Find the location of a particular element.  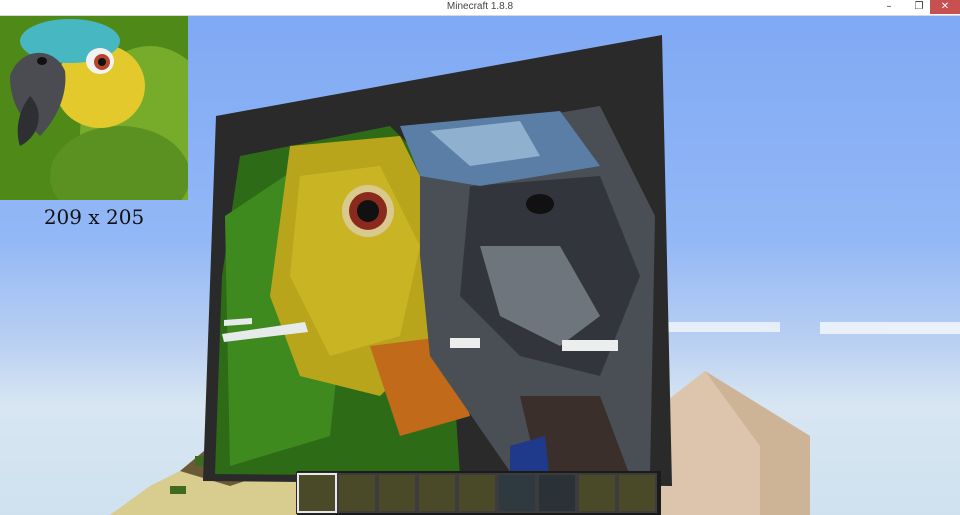

parrot-photo-icon is located at coordinates (94, 108).